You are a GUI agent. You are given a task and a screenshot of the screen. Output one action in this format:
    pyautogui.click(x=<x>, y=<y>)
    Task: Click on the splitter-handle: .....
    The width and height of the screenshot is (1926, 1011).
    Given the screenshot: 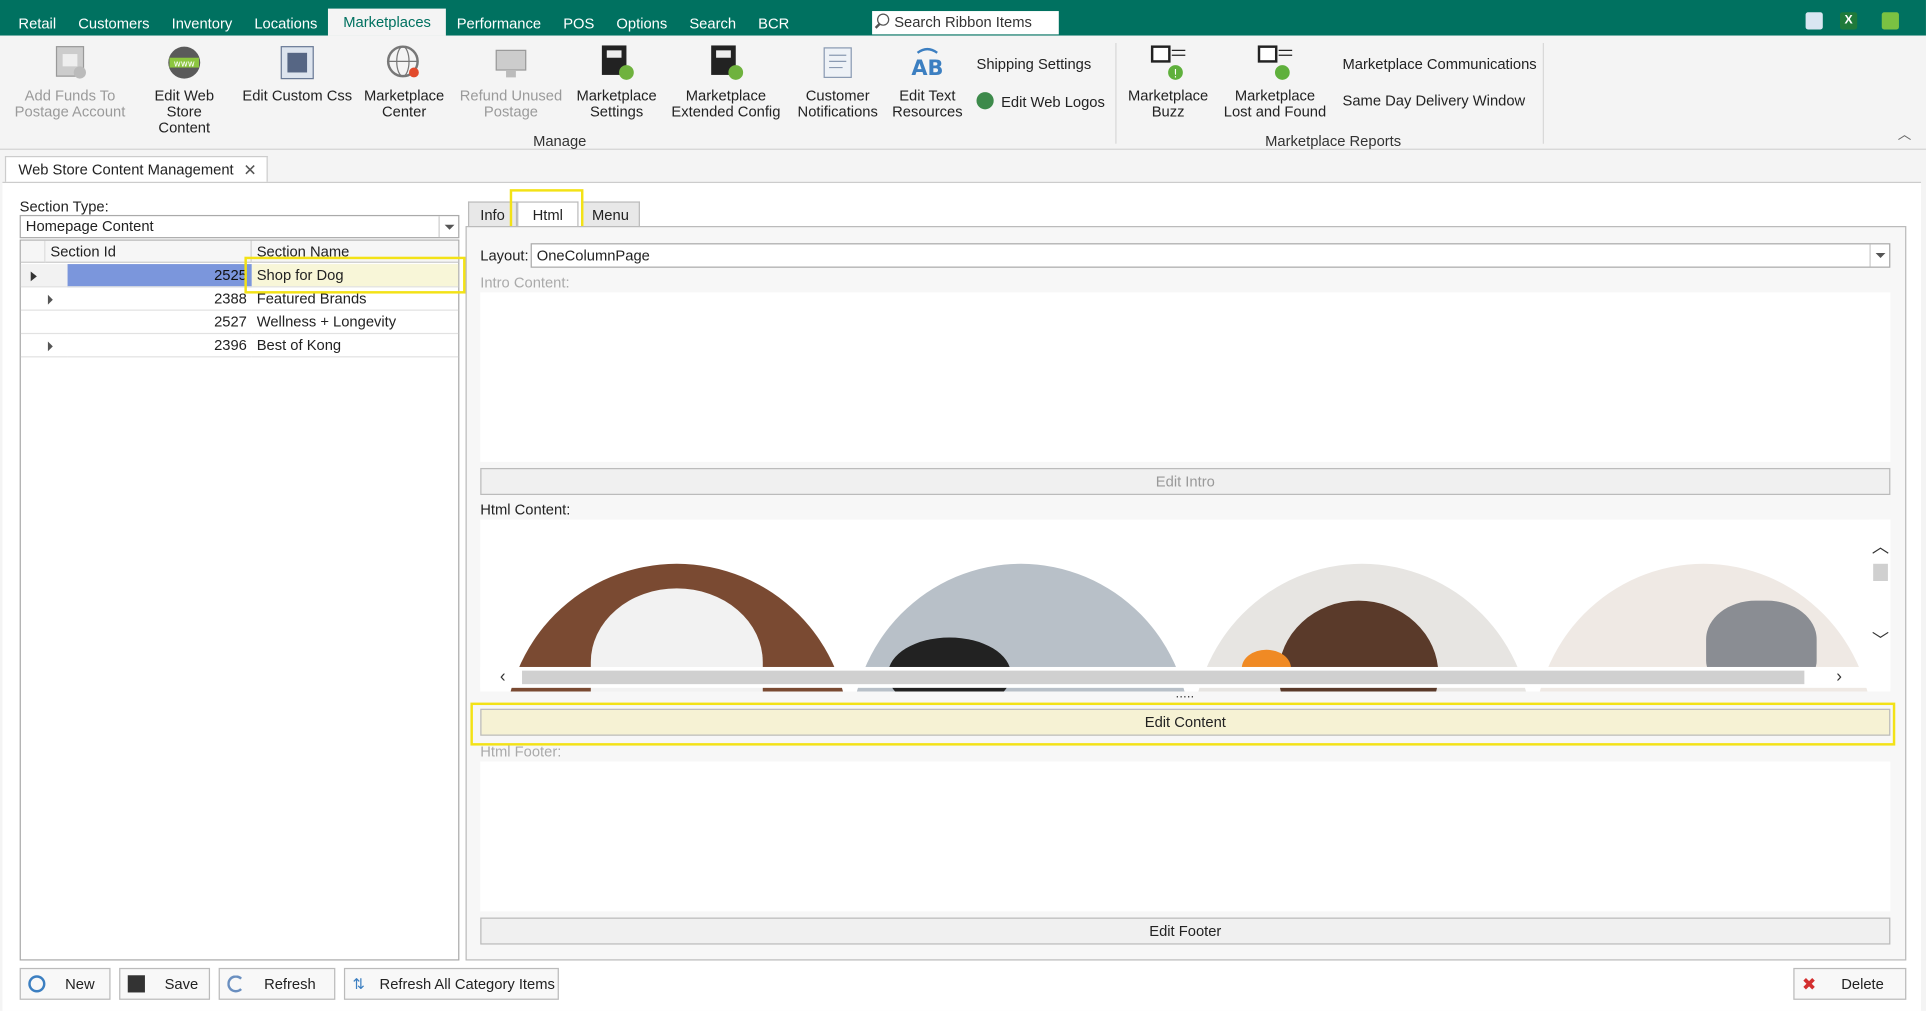 What is the action you would take?
    pyautogui.click(x=1184, y=694)
    